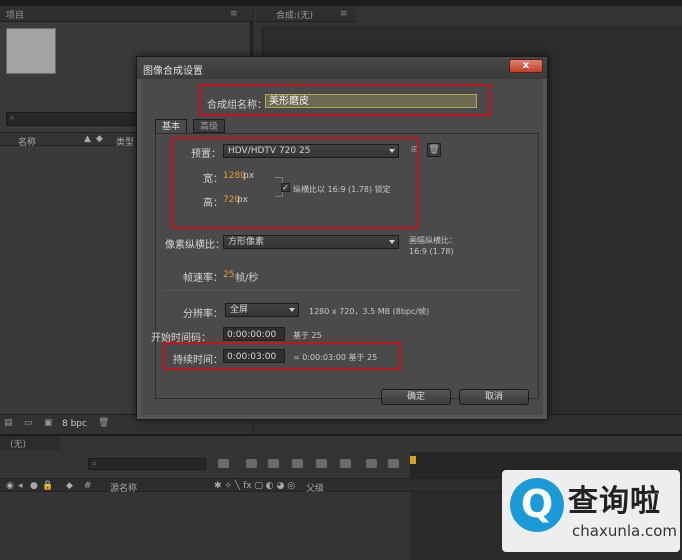 The height and width of the screenshot is (560, 682). What do you see at coordinates (315, 487) in the screenshot?
I see `column-parent: 父级` at bounding box center [315, 487].